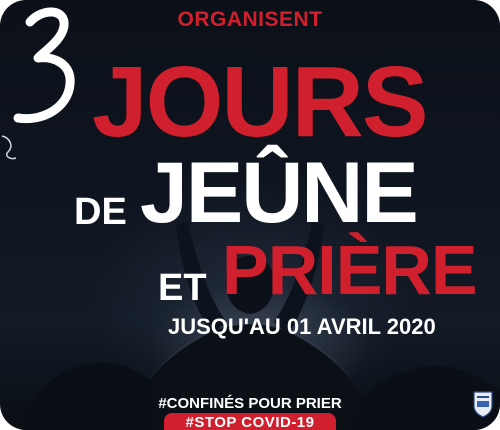 Image resolution: width=500 pixels, height=430 pixels. I want to click on title-line-priere: PRIÈRE, so click(350, 270).